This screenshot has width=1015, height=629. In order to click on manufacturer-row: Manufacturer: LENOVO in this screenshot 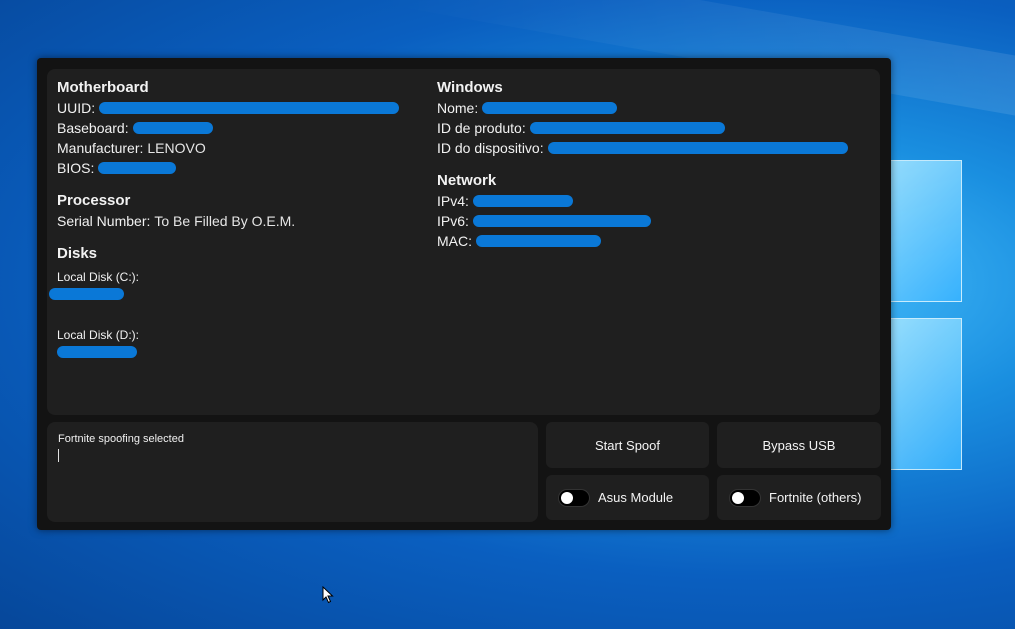, I will do `click(242, 148)`.